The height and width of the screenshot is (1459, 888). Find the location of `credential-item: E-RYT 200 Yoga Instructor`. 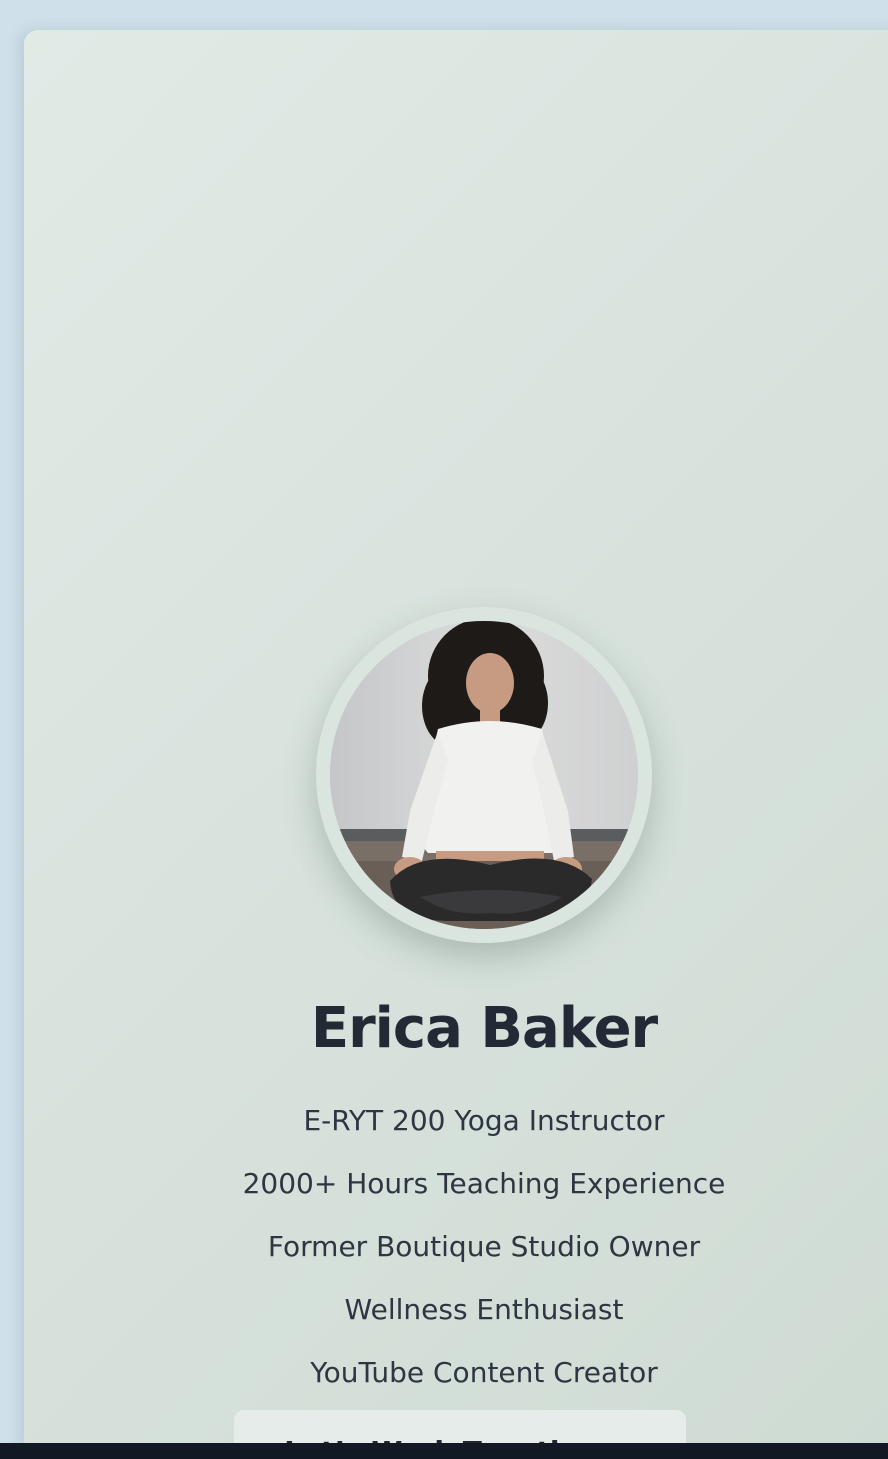

credential-item: E-RYT 200 Yoga Instructor is located at coordinates (484, 1120).